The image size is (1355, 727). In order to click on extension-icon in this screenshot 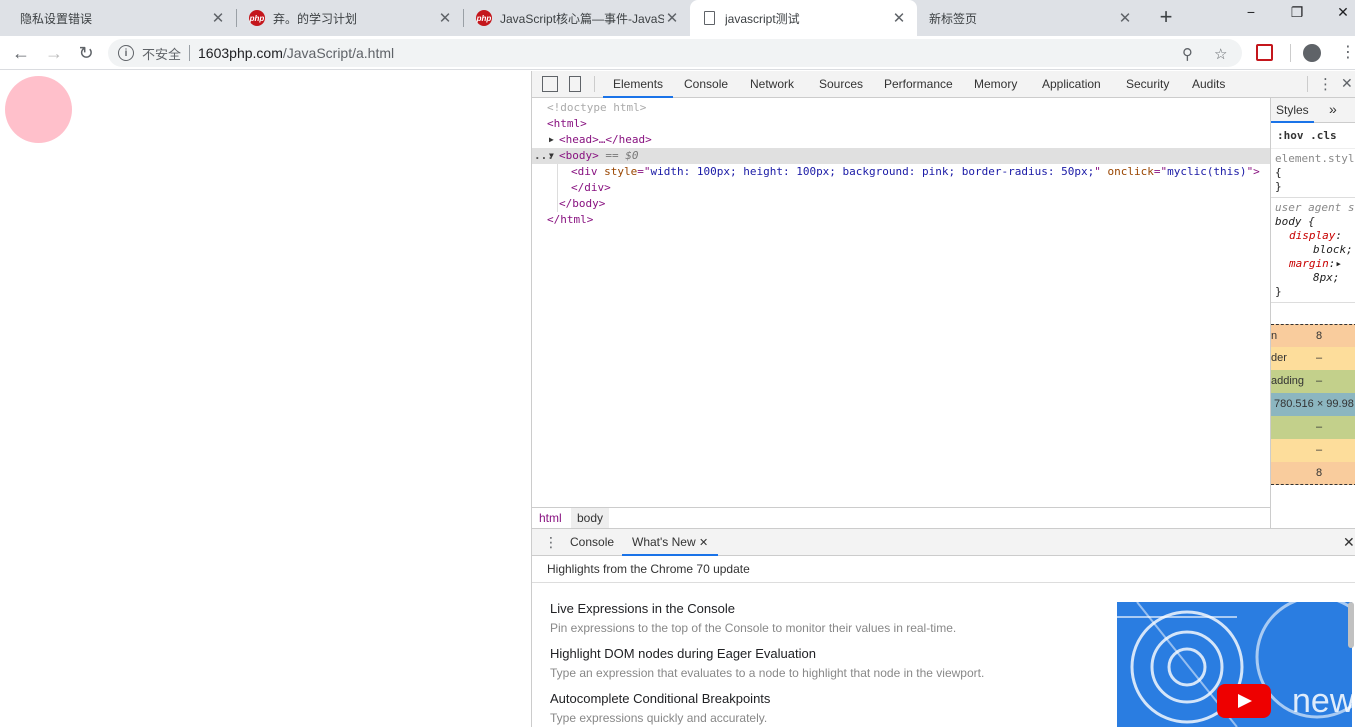, I will do `click(1264, 52)`.